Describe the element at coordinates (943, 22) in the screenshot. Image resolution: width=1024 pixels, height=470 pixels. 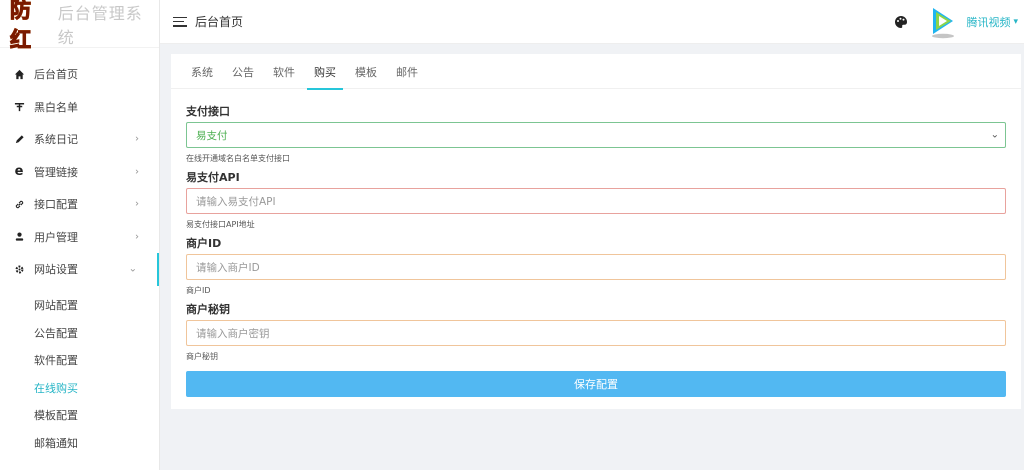
I see `avatar` at that location.